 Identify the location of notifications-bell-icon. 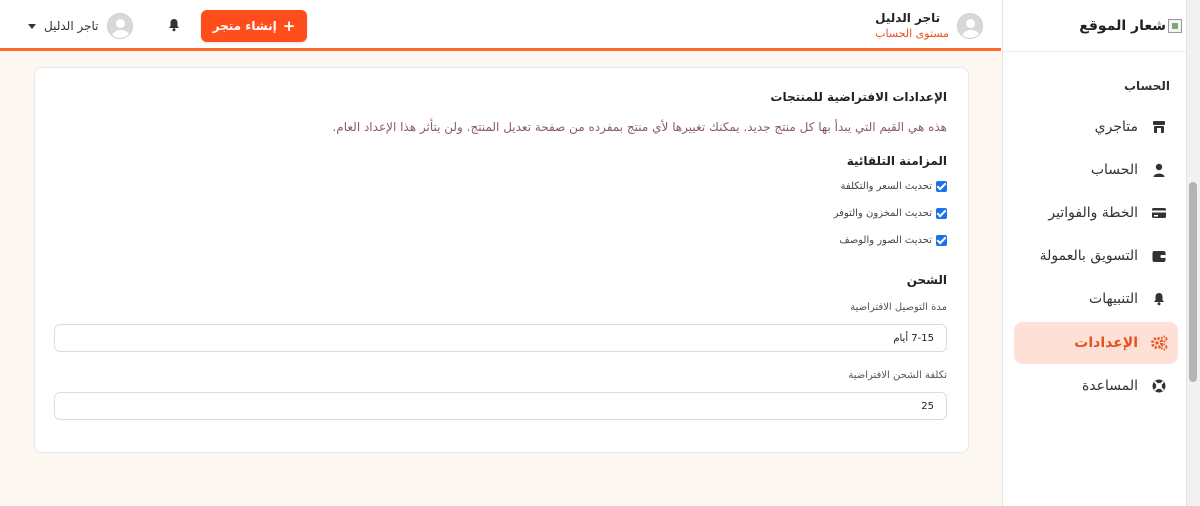
(174, 25).